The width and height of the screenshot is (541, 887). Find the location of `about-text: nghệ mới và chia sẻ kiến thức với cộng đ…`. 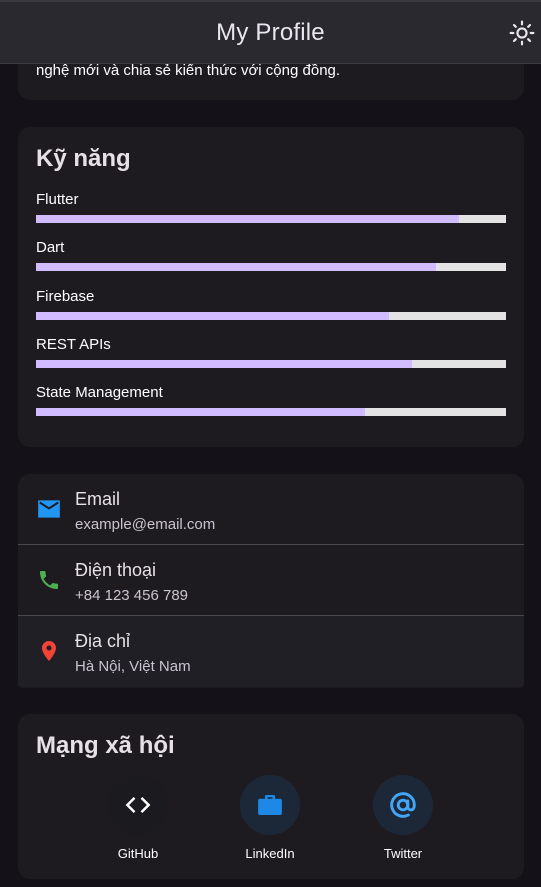

about-text: nghệ mới và chia sẻ kiến thức với cộng đ… is located at coordinates (188, 70).